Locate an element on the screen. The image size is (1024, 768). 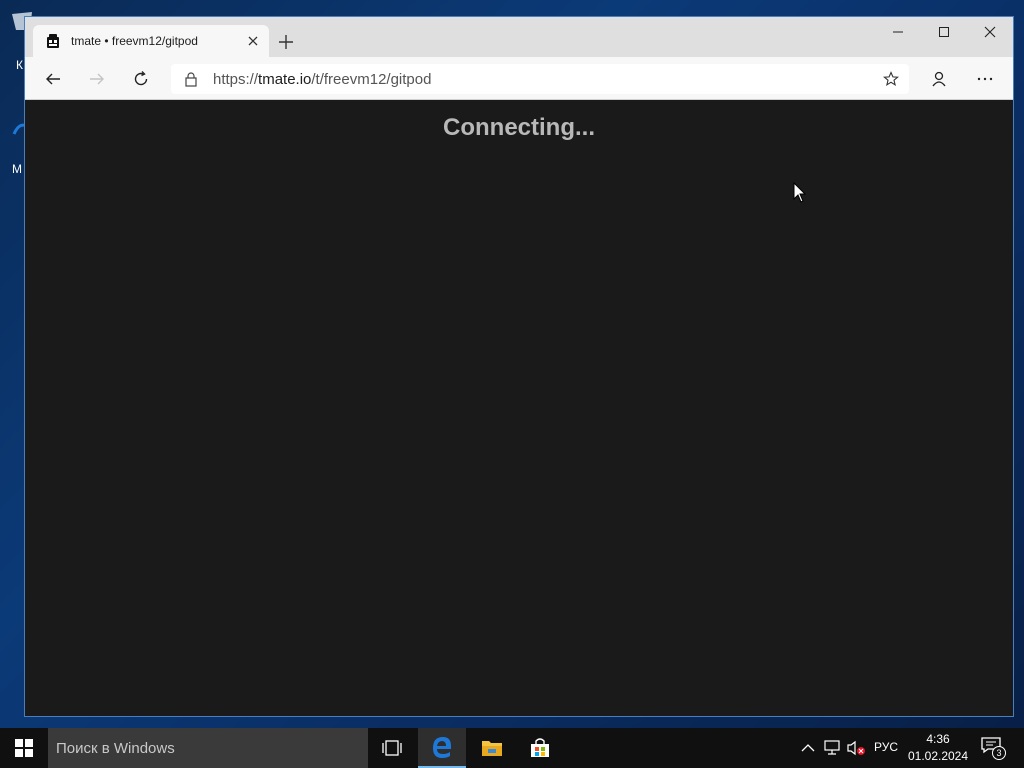
edge-icon is located at coordinates (442, 747).